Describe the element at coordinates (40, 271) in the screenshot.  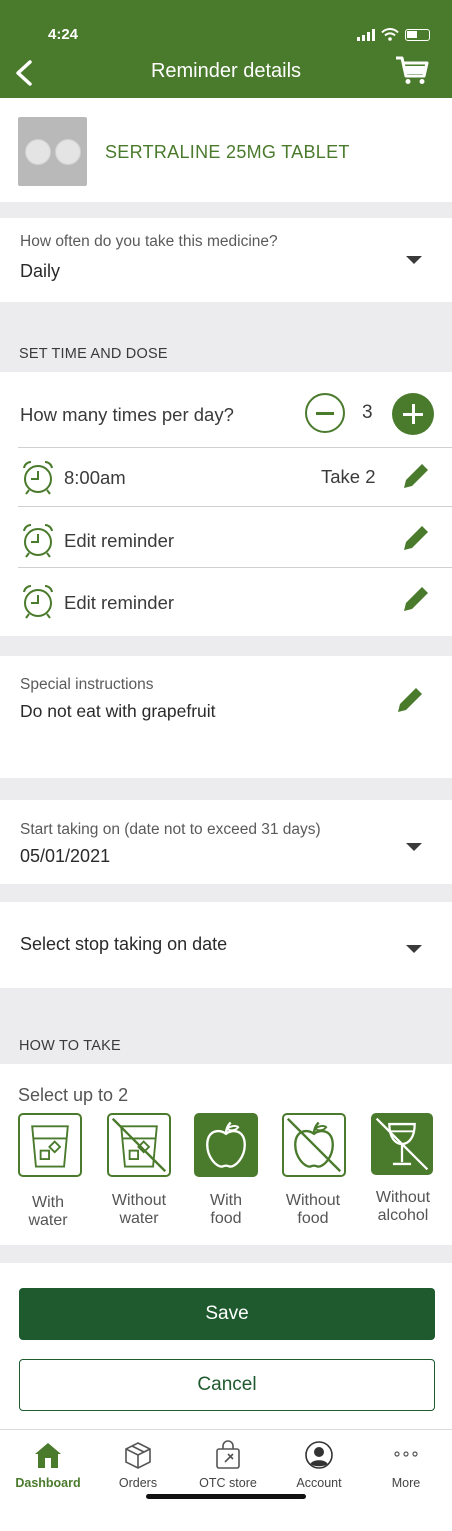
I see `frequency-value: Daily` at that location.